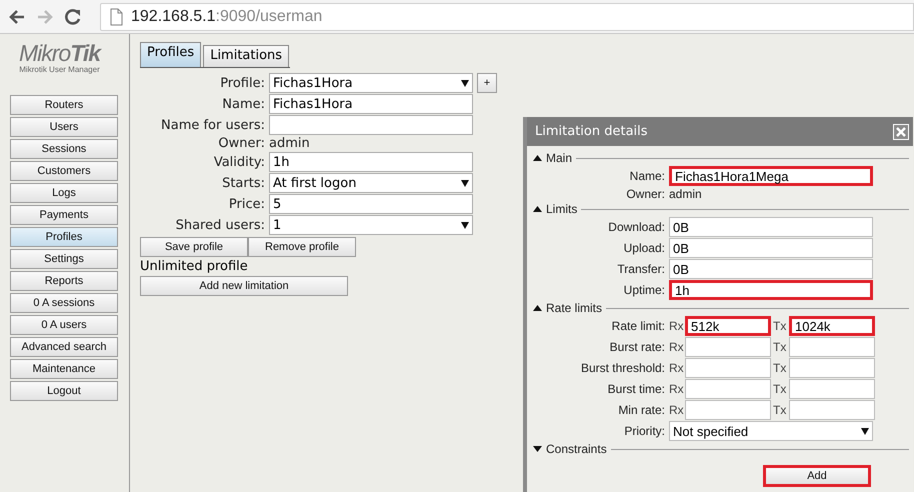 The image size is (914, 492). I want to click on nav-button: Payments, so click(64, 215).